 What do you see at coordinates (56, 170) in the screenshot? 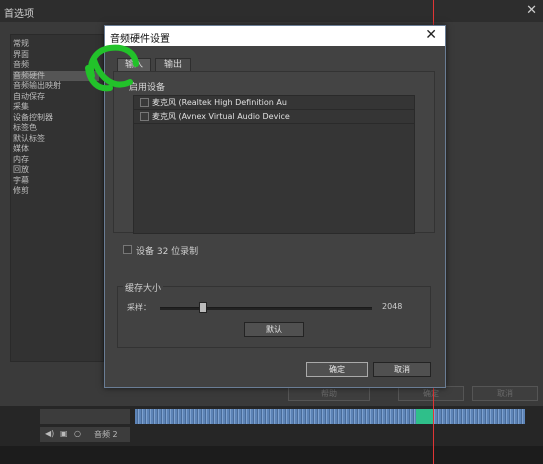
I see `category-item: 回放` at bounding box center [56, 170].